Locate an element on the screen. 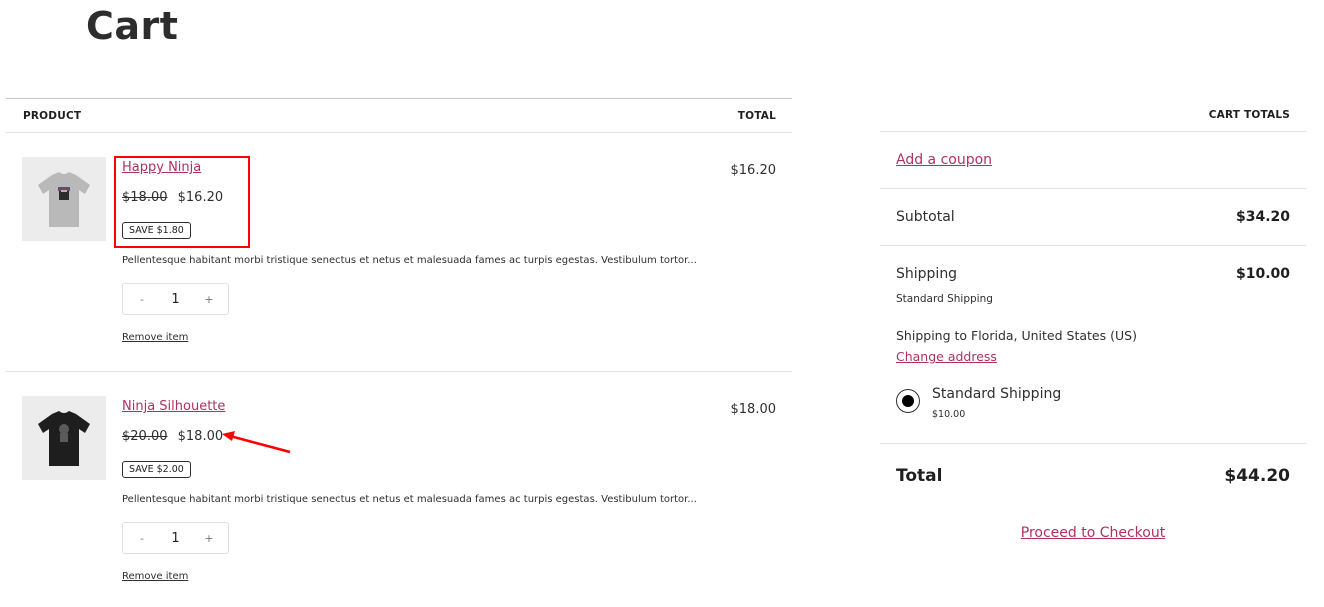  shipping-option-radio is located at coordinates (908, 401).